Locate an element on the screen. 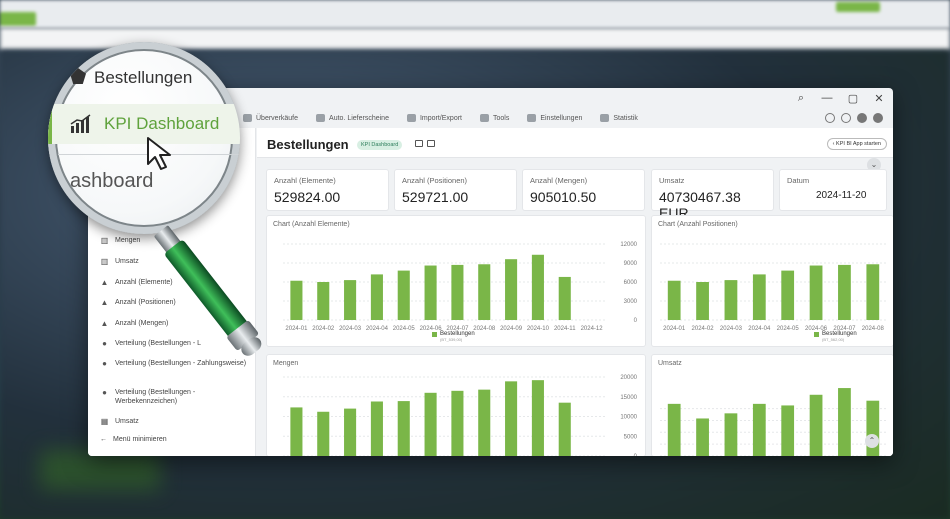 This screenshot has width=950, height=519. kpi-card-umsatz: Umsatz 40730467.38 EUR is located at coordinates (712, 195).